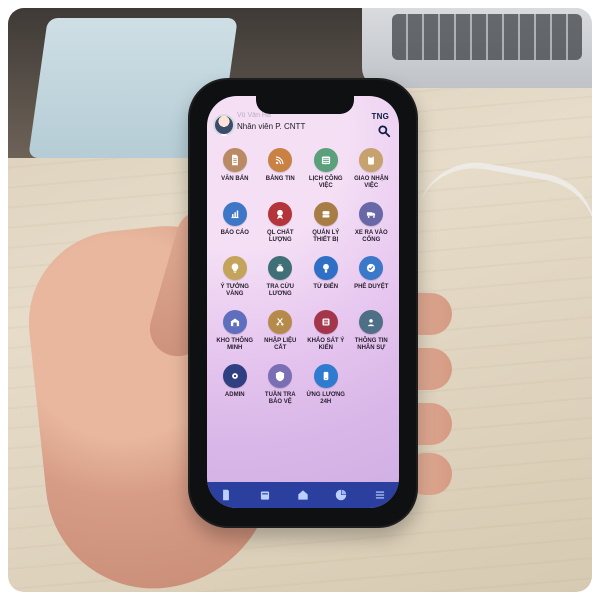 The width and height of the screenshot is (600, 600). I want to click on app-tile: PHÊ DUYỆT, so click(372, 283).